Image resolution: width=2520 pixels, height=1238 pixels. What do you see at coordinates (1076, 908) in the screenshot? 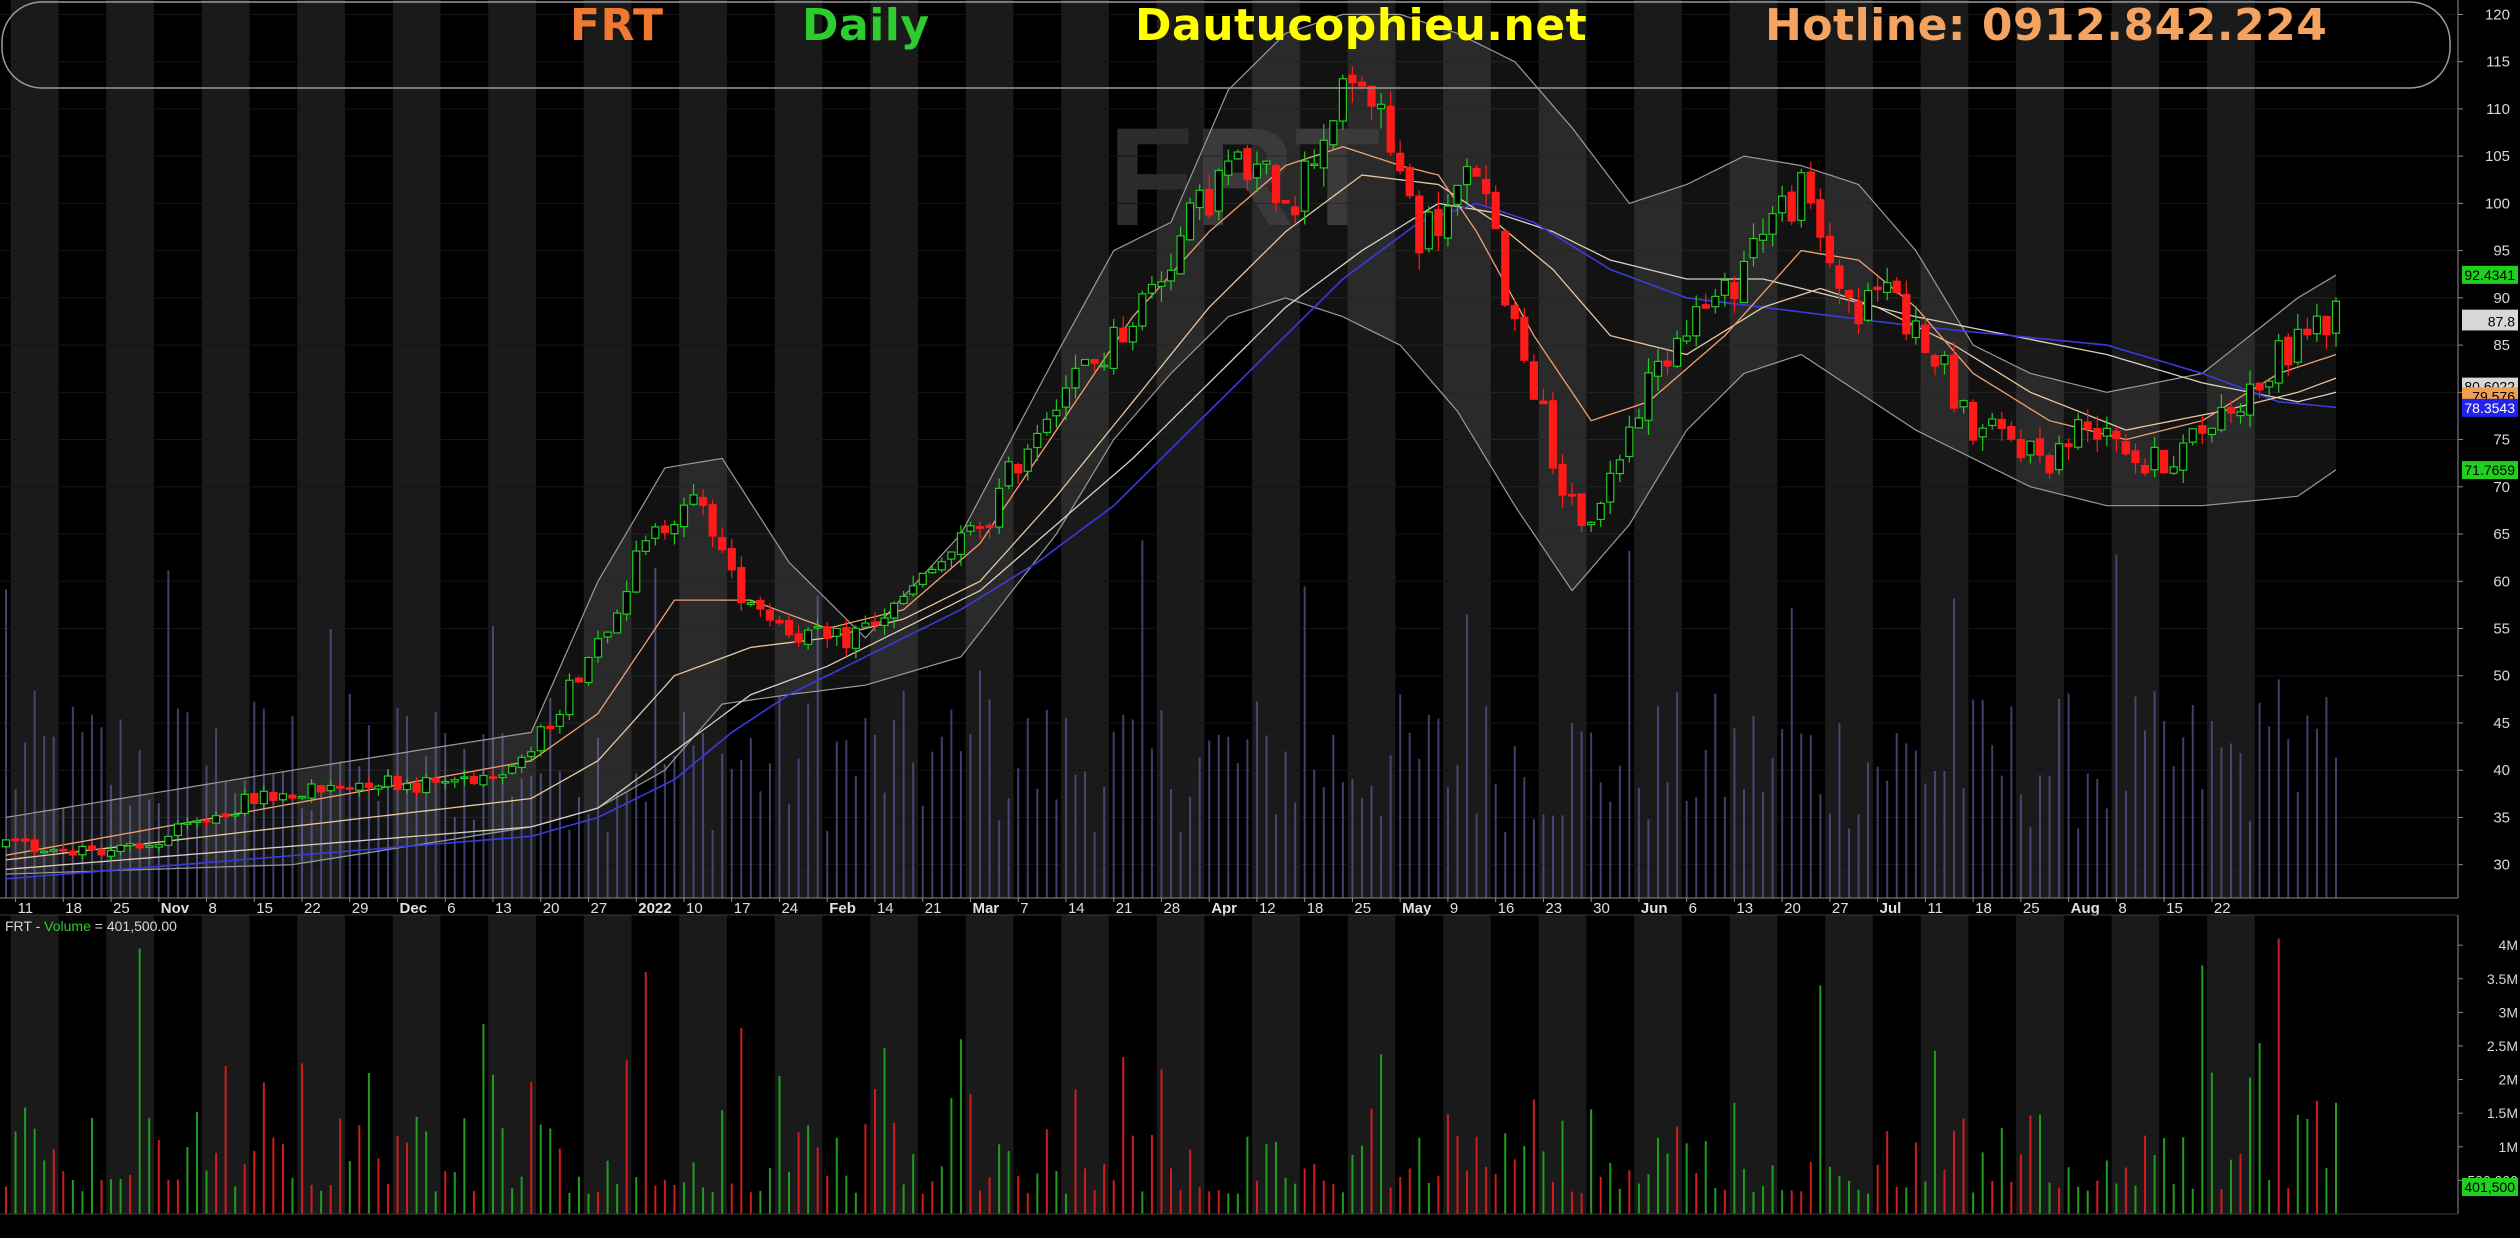
I see `date-tick-label: 14` at bounding box center [1076, 908].